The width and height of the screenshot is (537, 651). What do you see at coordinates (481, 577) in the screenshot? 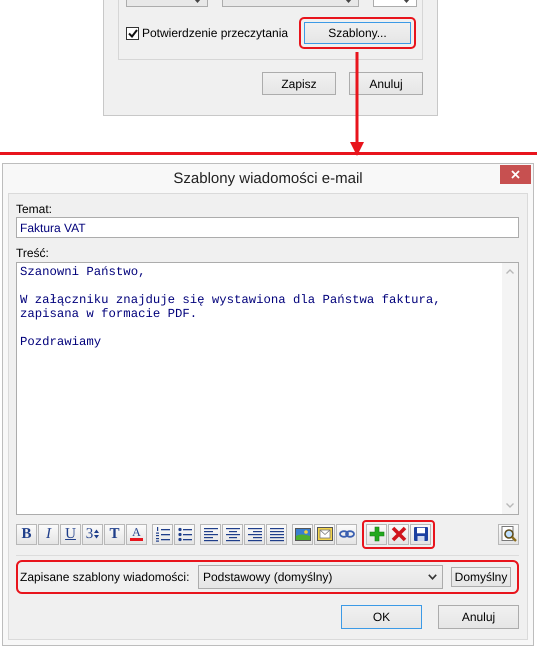
I see `default-button: Domyślny` at bounding box center [481, 577].